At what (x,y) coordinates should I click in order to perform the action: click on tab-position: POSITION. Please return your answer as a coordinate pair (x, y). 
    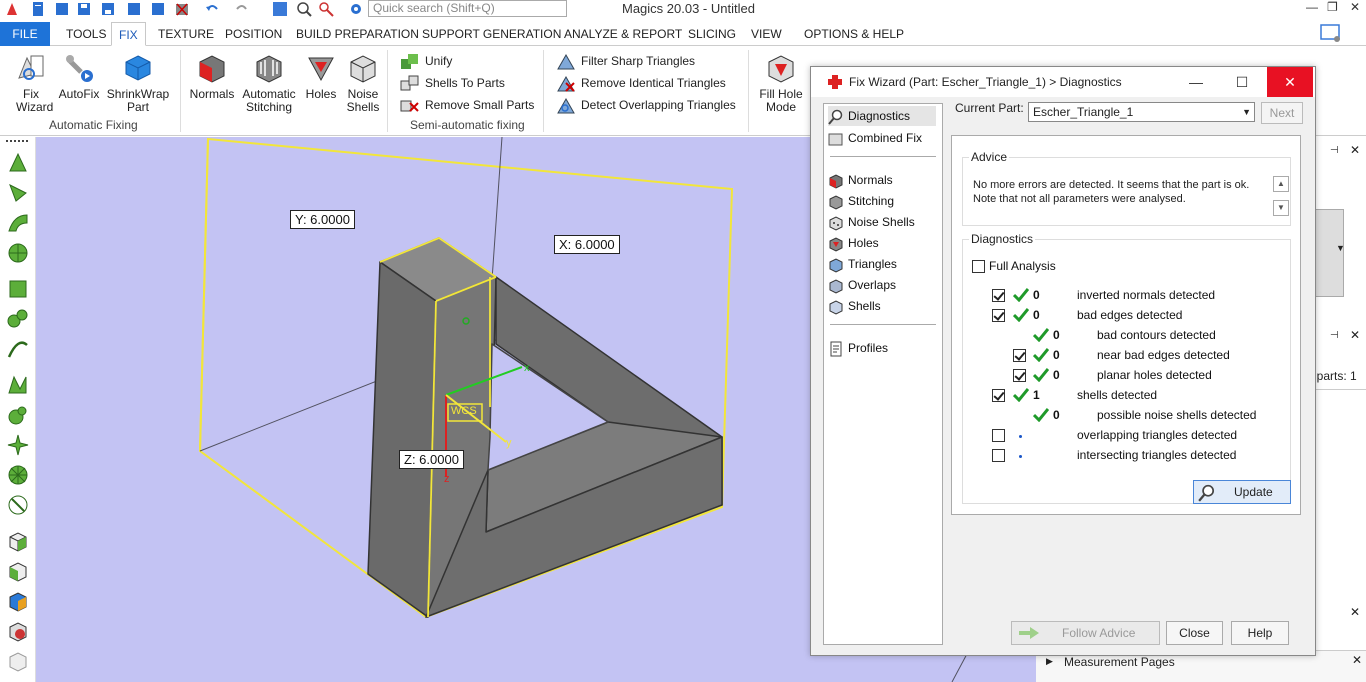
    Looking at the image, I should click on (253, 34).